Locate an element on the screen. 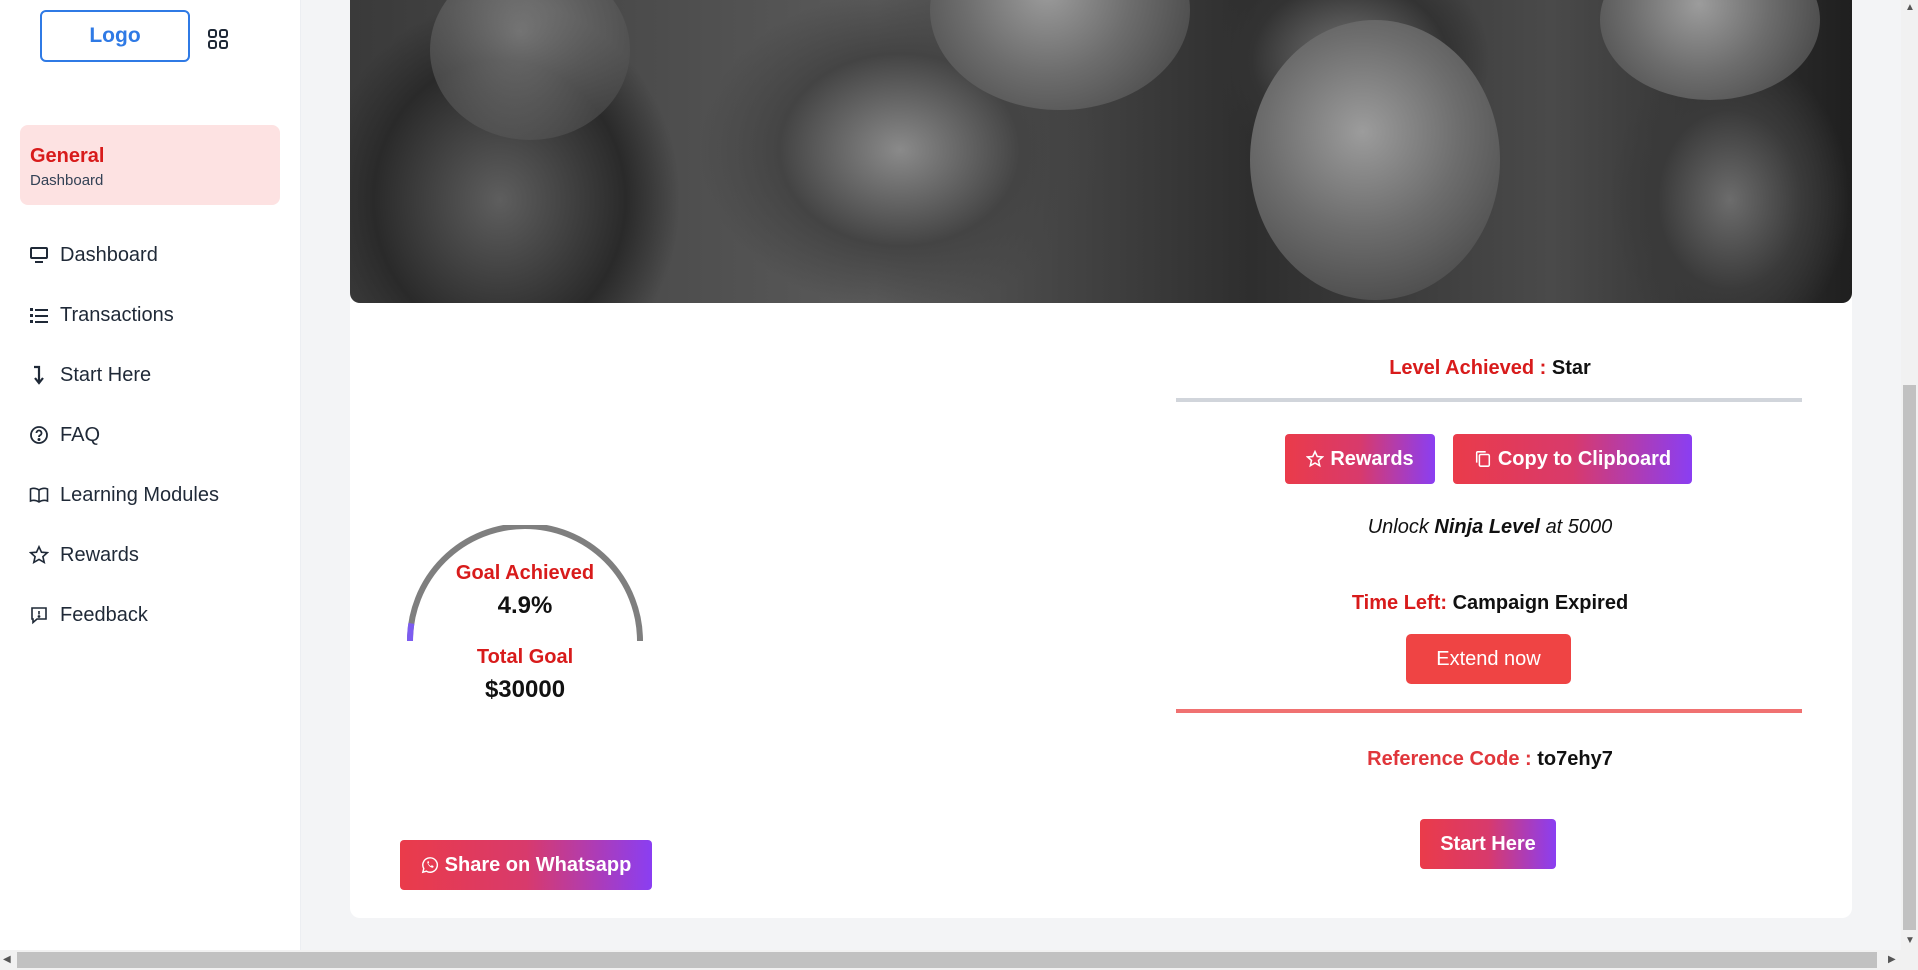 The height and width of the screenshot is (970, 1918). time-left: Time Left: Campaign Expired is located at coordinates (1490, 603).